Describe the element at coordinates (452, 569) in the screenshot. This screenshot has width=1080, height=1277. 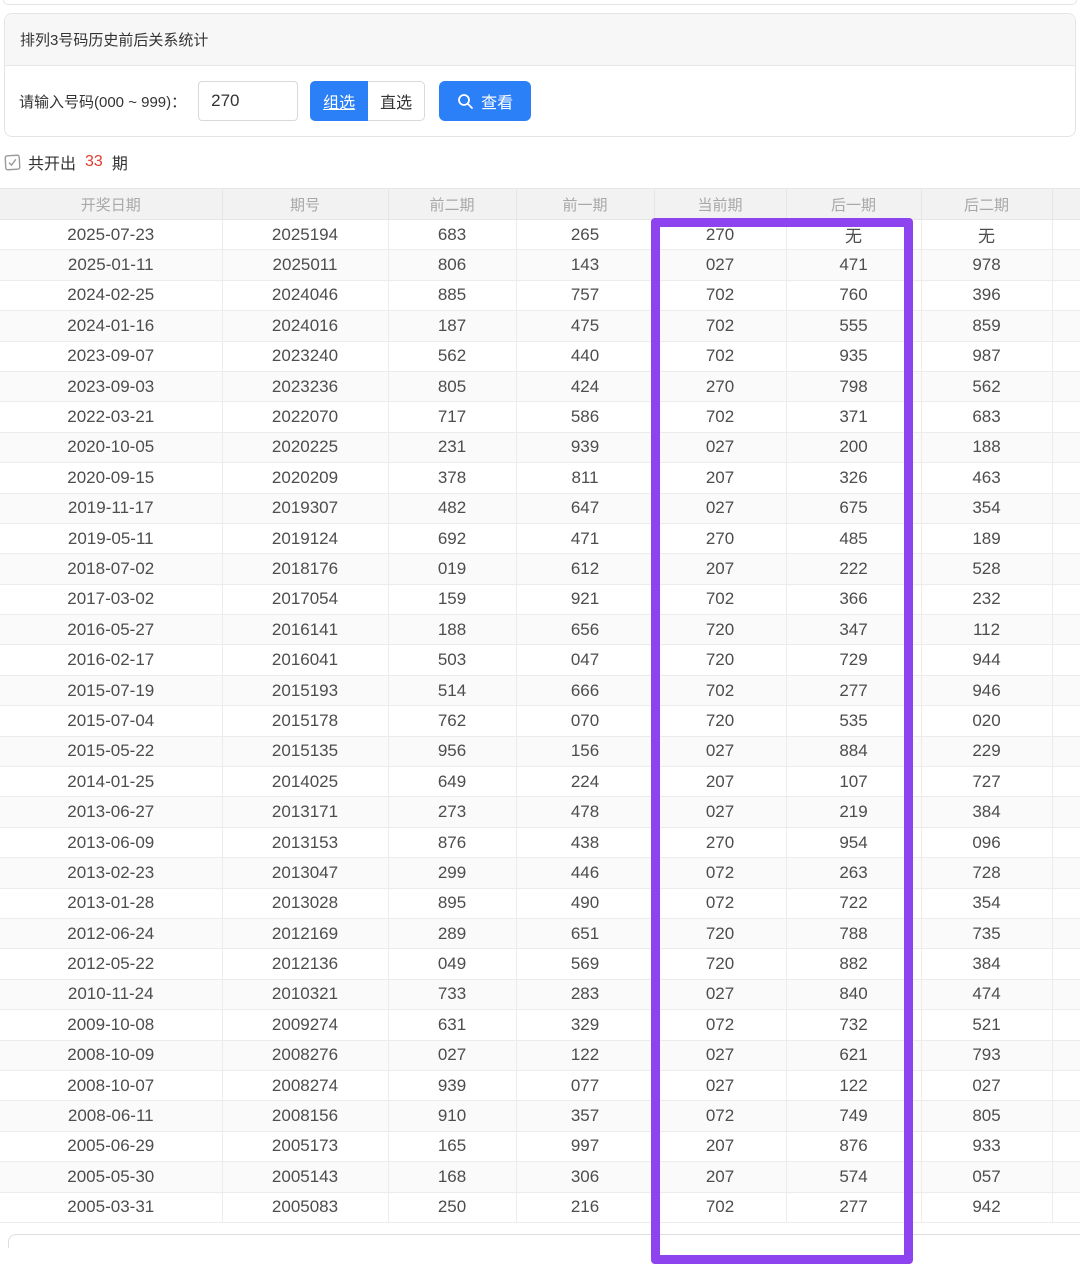
I see `table-cell: 019` at that location.